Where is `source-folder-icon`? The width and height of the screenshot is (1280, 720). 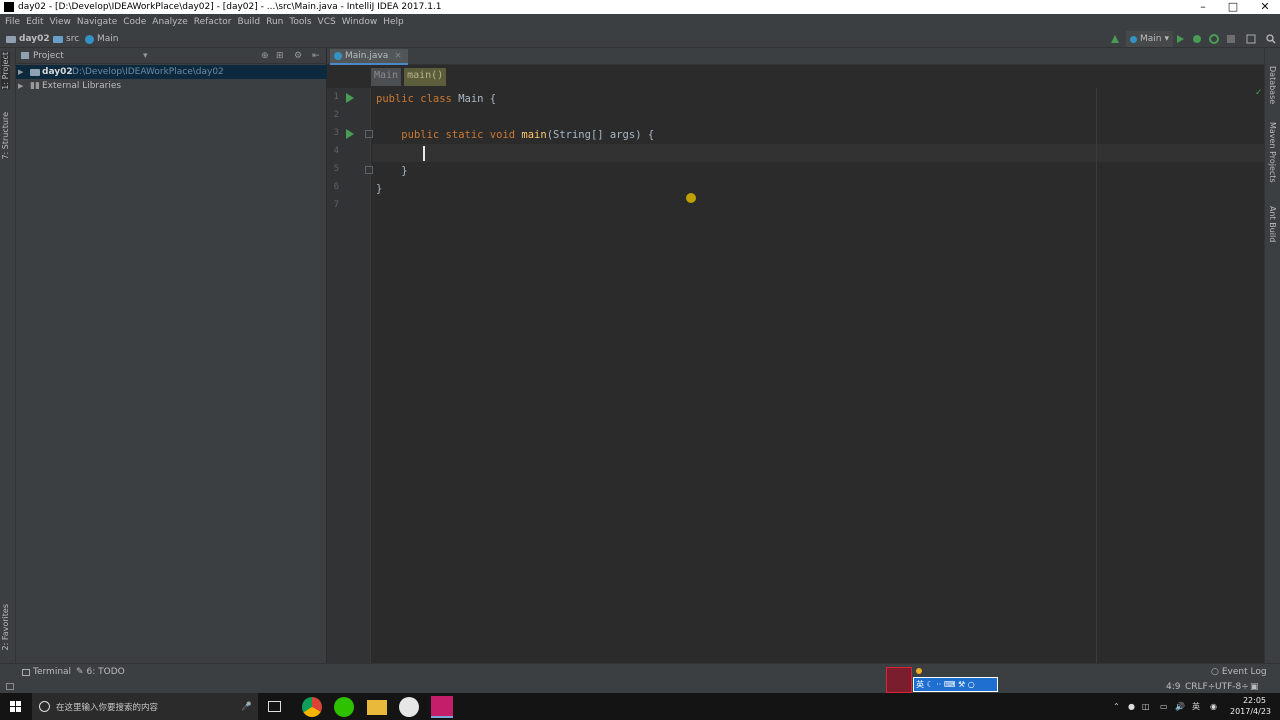
source-folder-icon is located at coordinates (58, 39).